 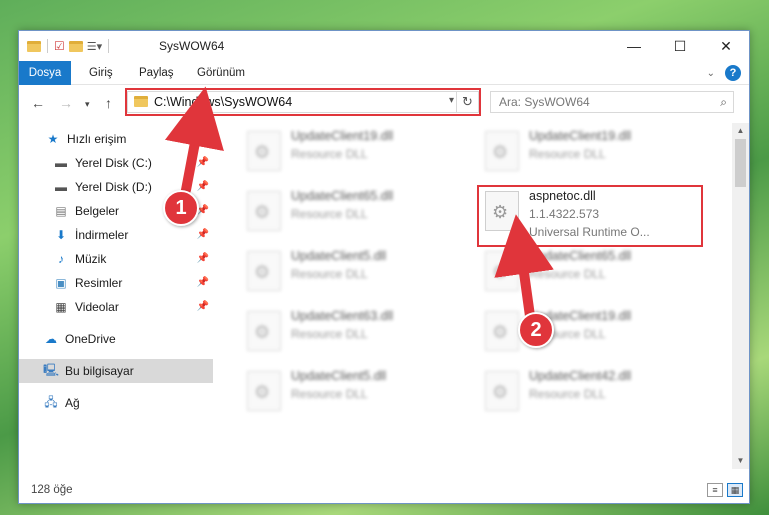 I want to click on scrollbar-thumb, so click(x=740, y=163).